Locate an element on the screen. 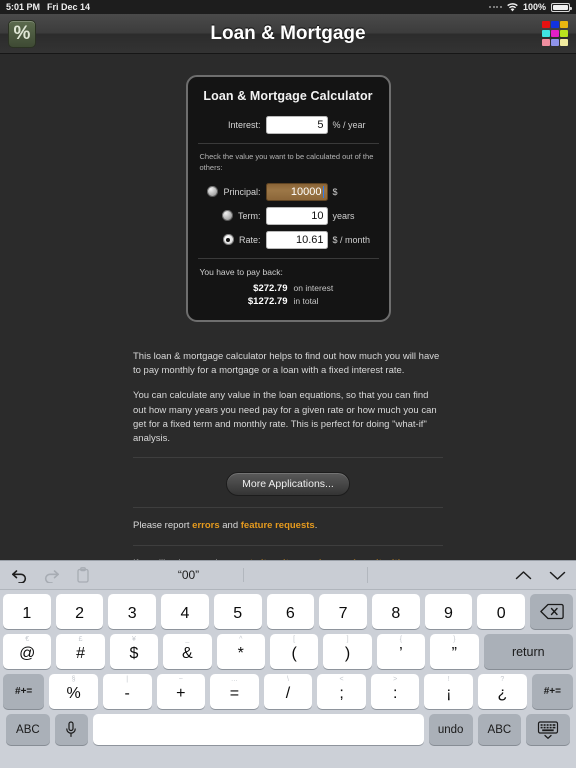 This screenshot has width=576, height=768. input-principal: 10000 is located at coordinates (296, 191).